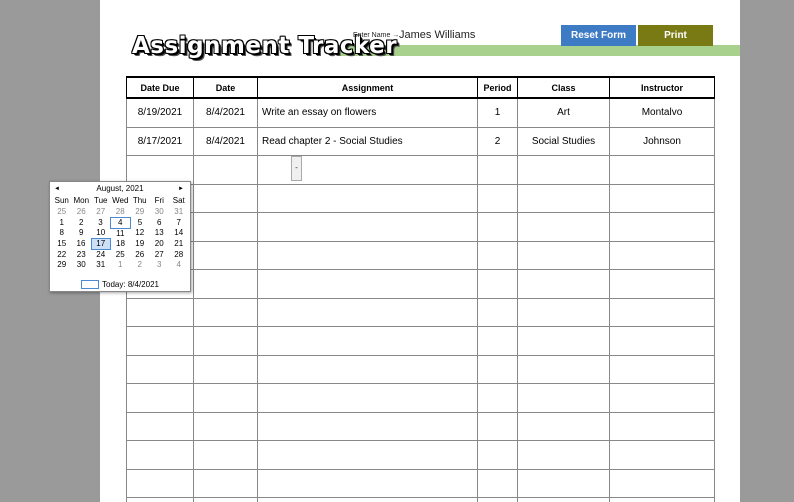 Image resolution: width=794 pixels, height=502 pixels. Describe the element at coordinates (62, 233) in the screenshot. I see `calendar-day: 8` at that location.